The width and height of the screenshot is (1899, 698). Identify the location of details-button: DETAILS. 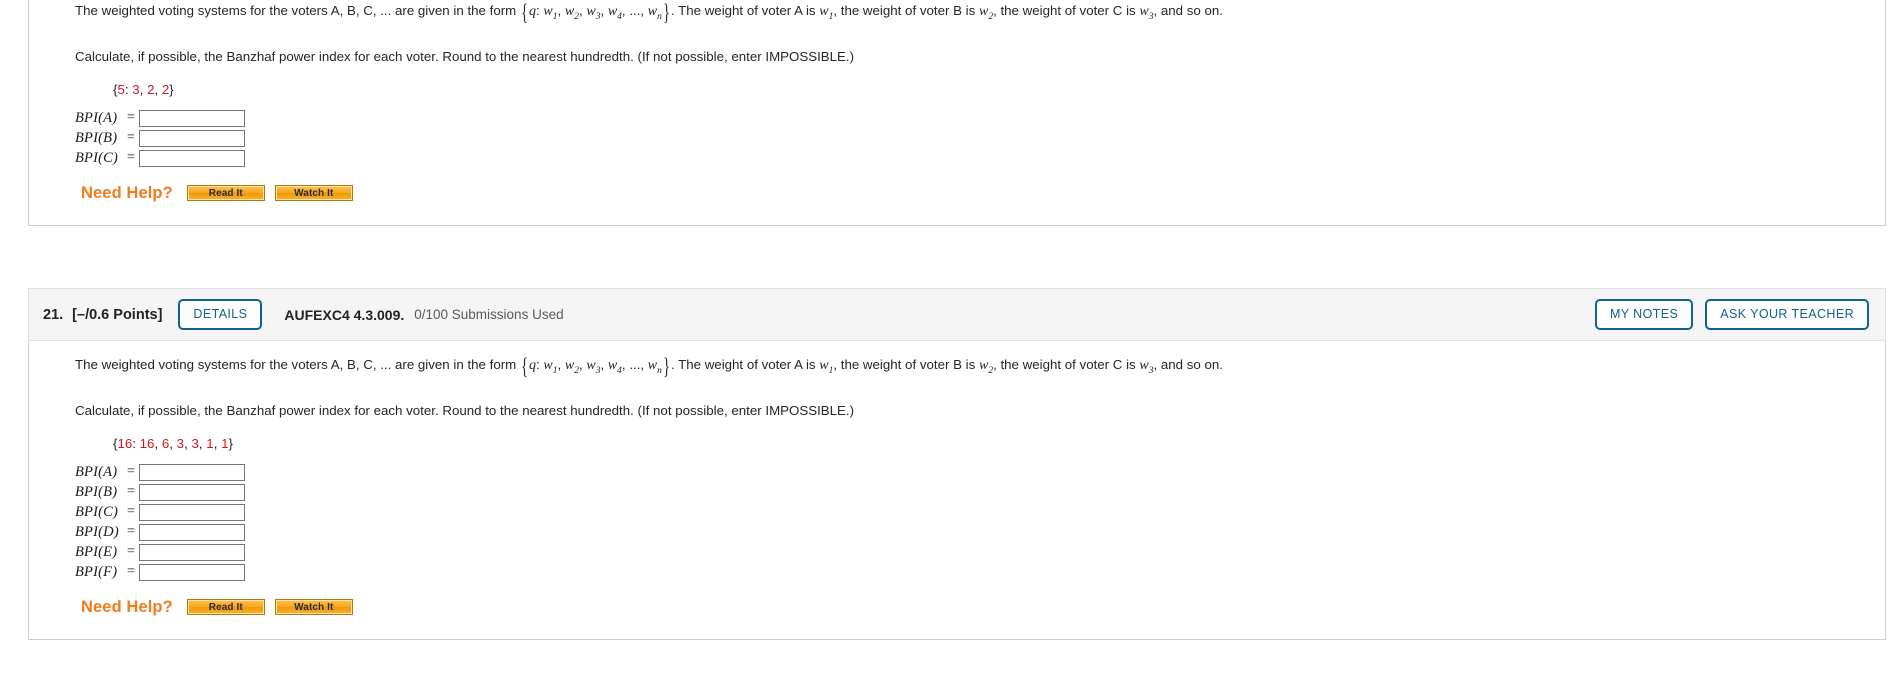
(220, 314).